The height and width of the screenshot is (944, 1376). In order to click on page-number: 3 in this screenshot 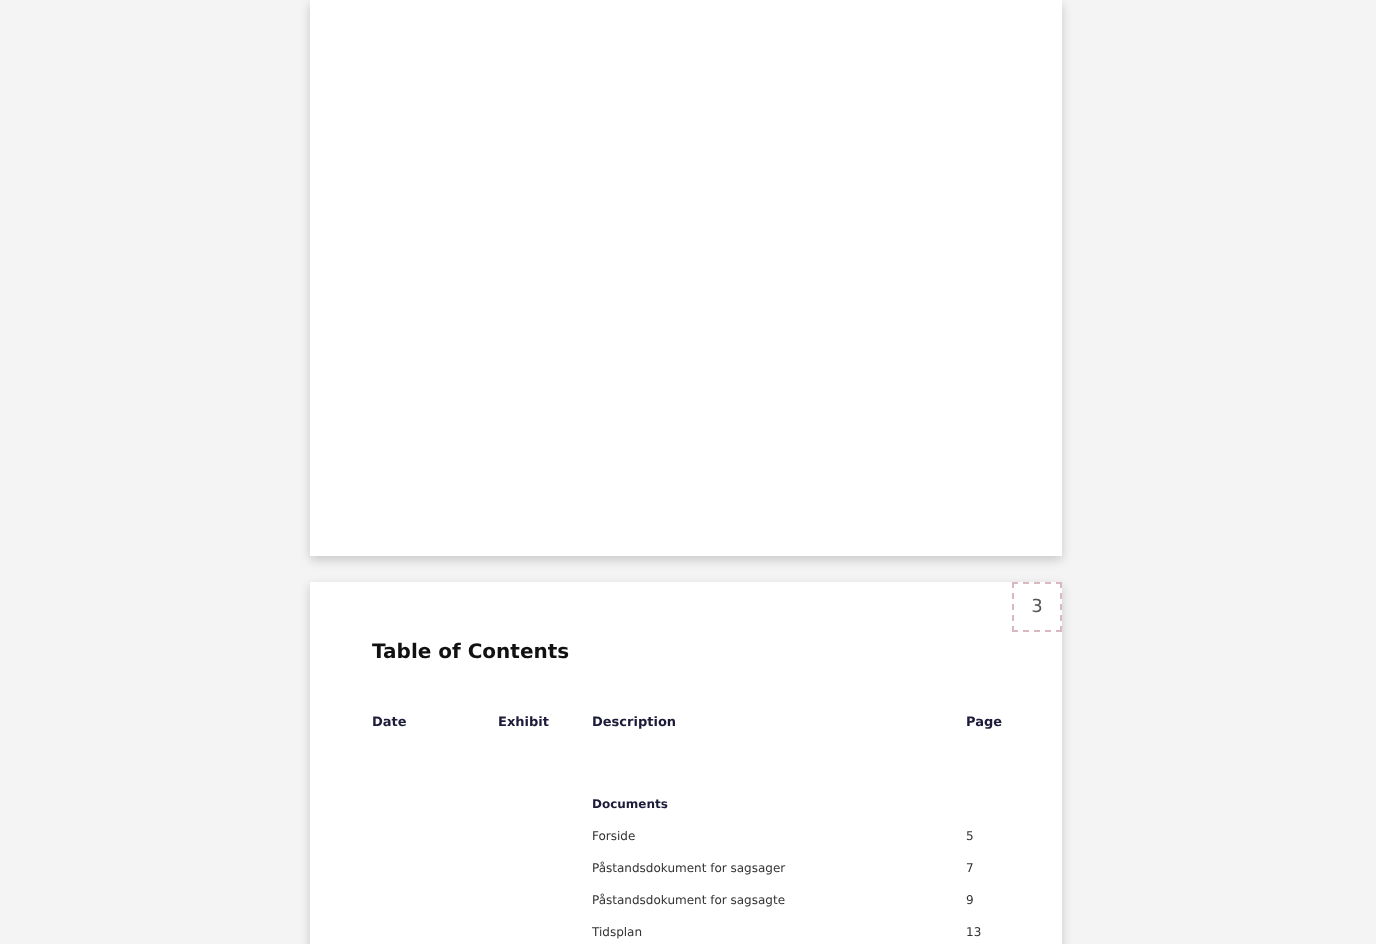, I will do `click(1037, 607)`.